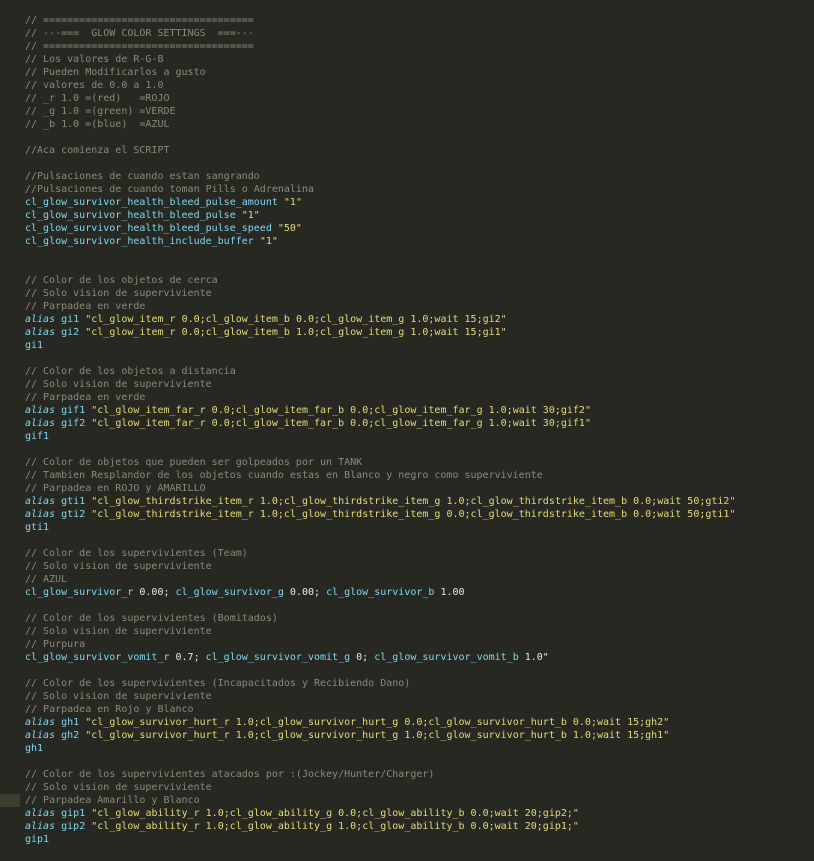 The height and width of the screenshot is (861, 814). What do you see at coordinates (289, 228) in the screenshot?
I see `cvar-value: "50"` at bounding box center [289, 228].